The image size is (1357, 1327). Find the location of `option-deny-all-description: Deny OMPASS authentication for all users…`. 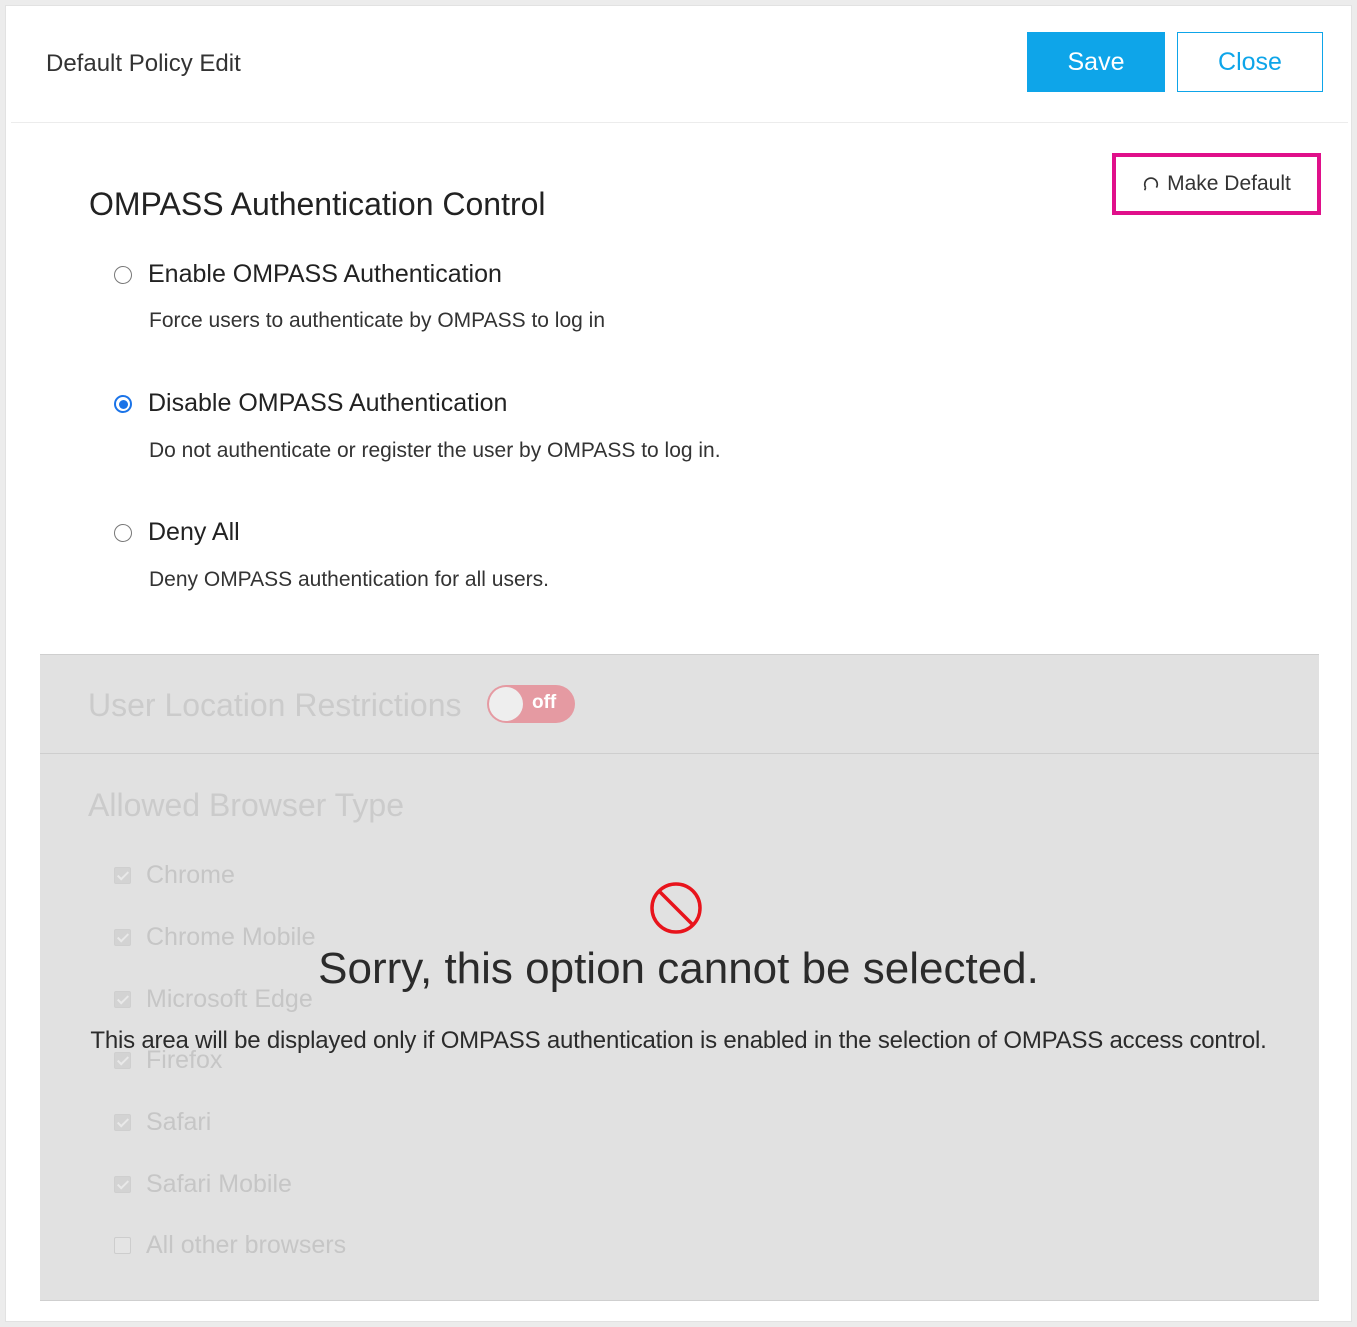

option-deny-all-description: Deny OMPASS authentication for all users… is located at coordinates (349, 579).